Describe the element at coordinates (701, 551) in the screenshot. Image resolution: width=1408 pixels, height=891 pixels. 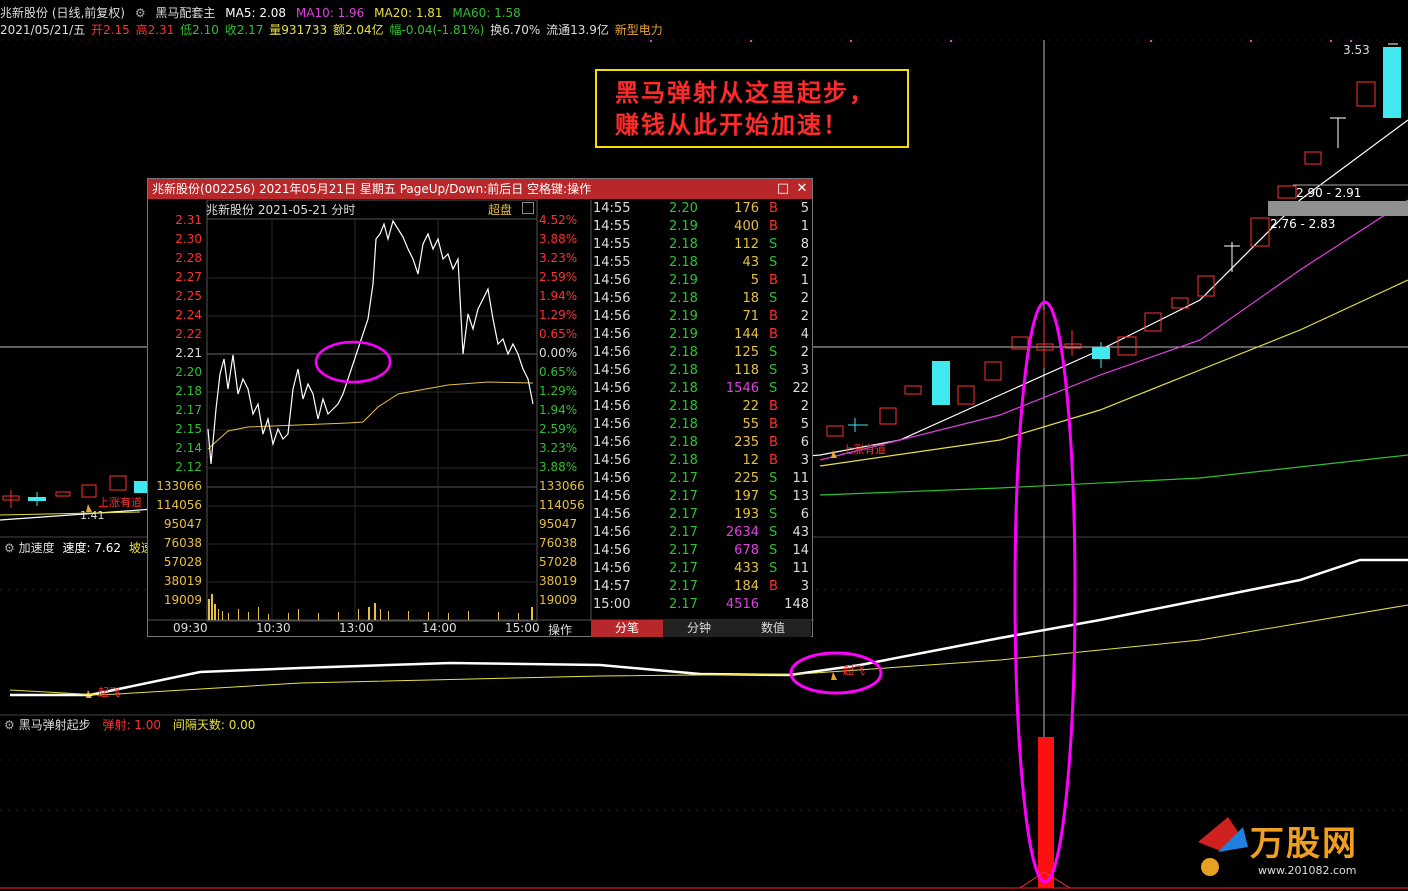
I see `tick-row: 14:56 2.17 678 S 14` at that location.